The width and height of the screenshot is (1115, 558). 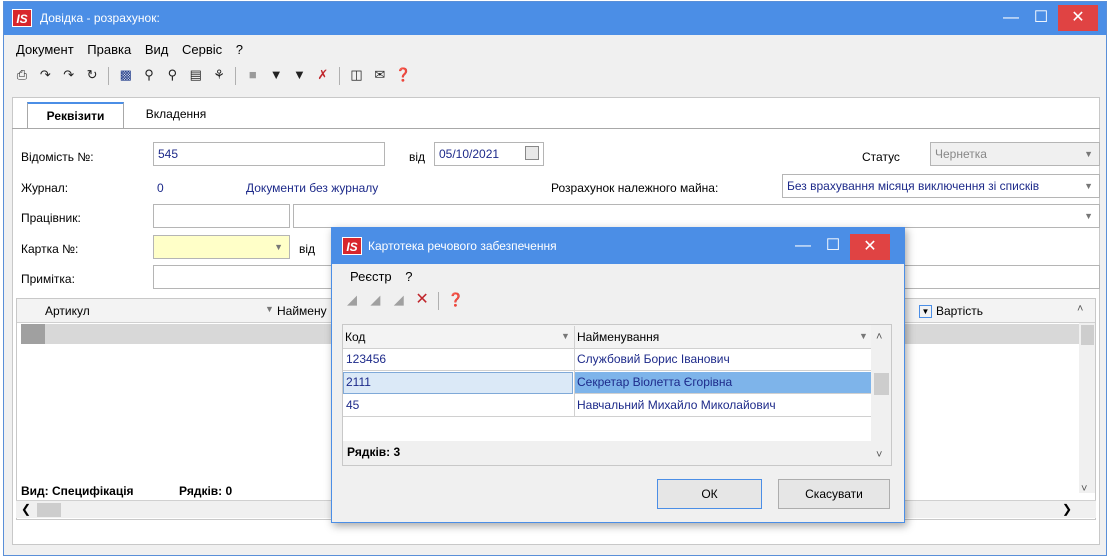 I want to click on print-icon: ⎙, so click(x=22, y=75).